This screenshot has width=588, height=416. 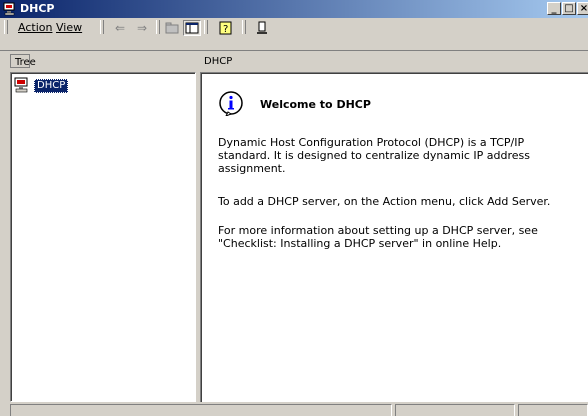 I want to click on menu-action-label: Action, so click(x=35, y=27).